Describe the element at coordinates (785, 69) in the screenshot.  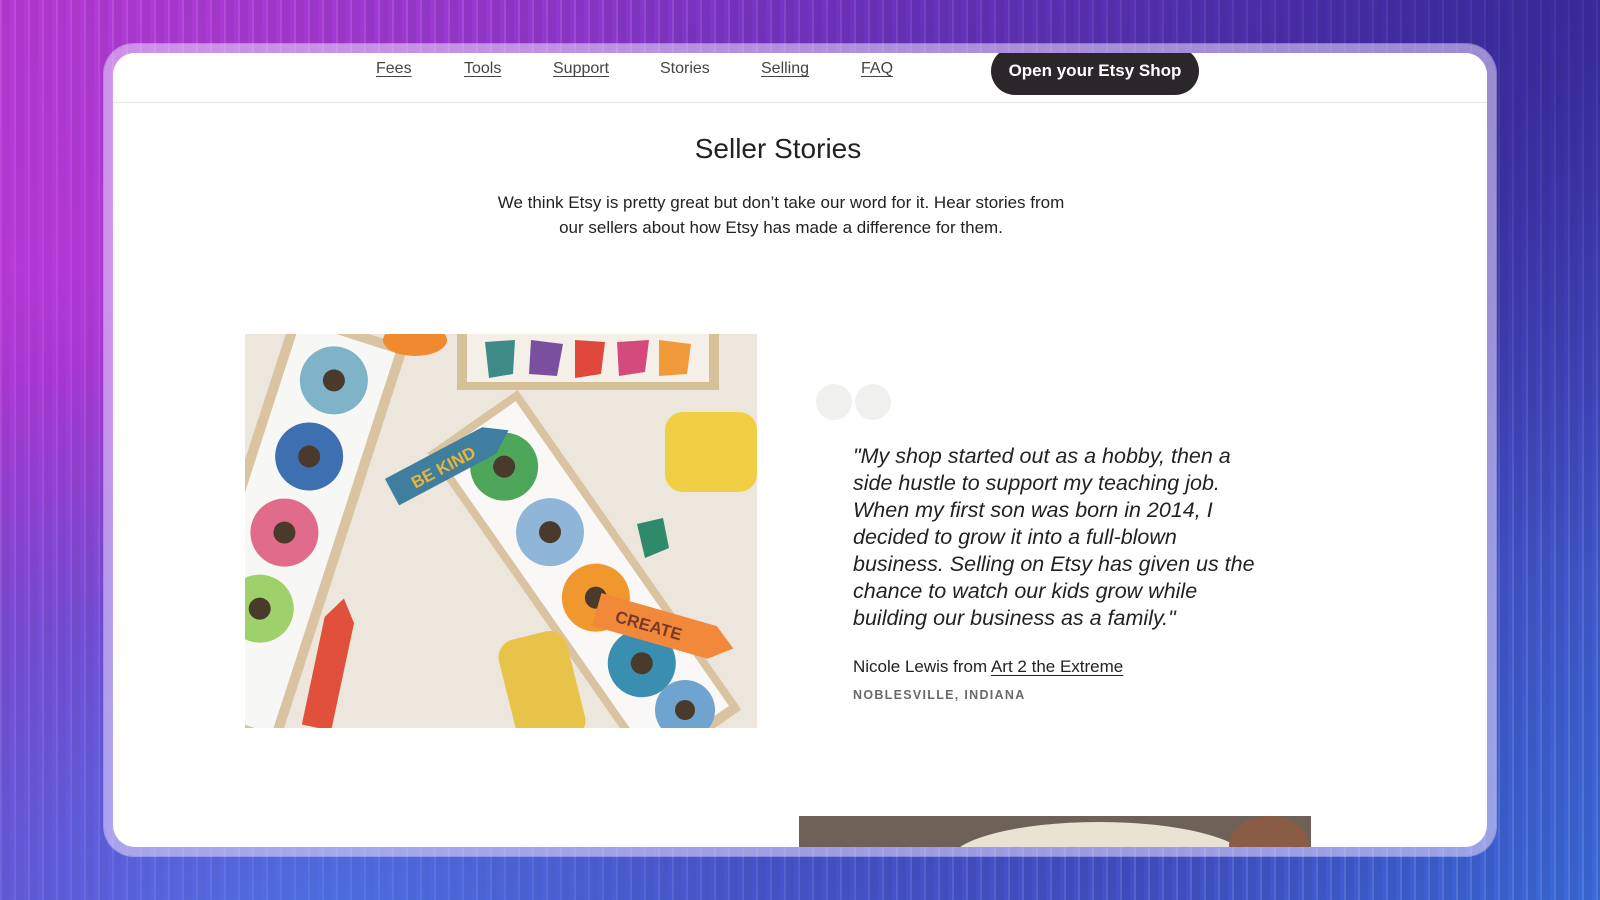
I see `nav-selling: Selling` at that location.